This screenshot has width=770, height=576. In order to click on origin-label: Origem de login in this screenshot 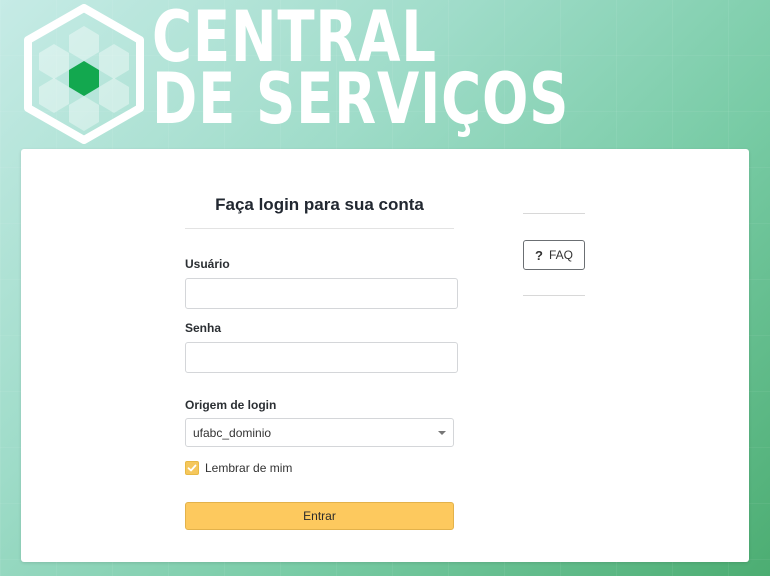, I will do `click(231, 405)`.